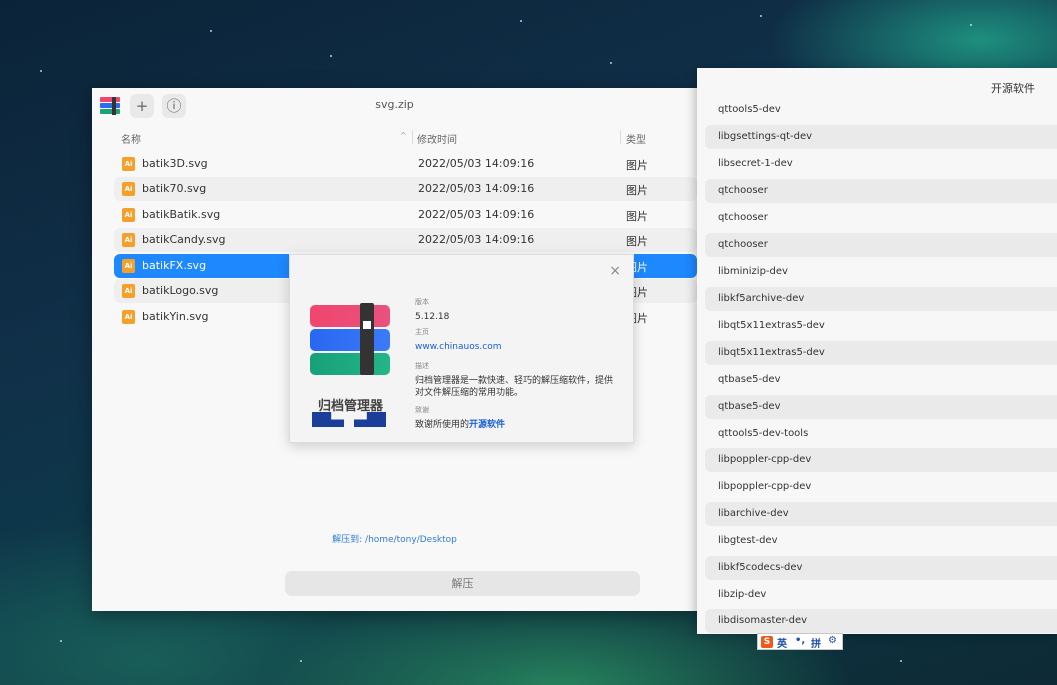  What do you see at coordinates (394, 538) in the screenshot?
I see `extract-path-link: 解压到: /home/tony/Desktop` at bounding box center [394, 538].